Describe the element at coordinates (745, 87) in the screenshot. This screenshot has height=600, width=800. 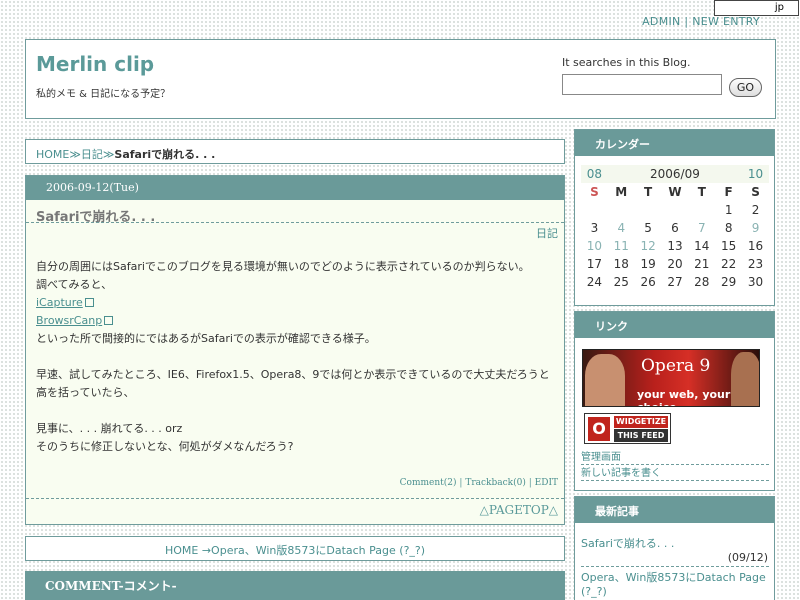
I see `search-go-button: GO` at that location.